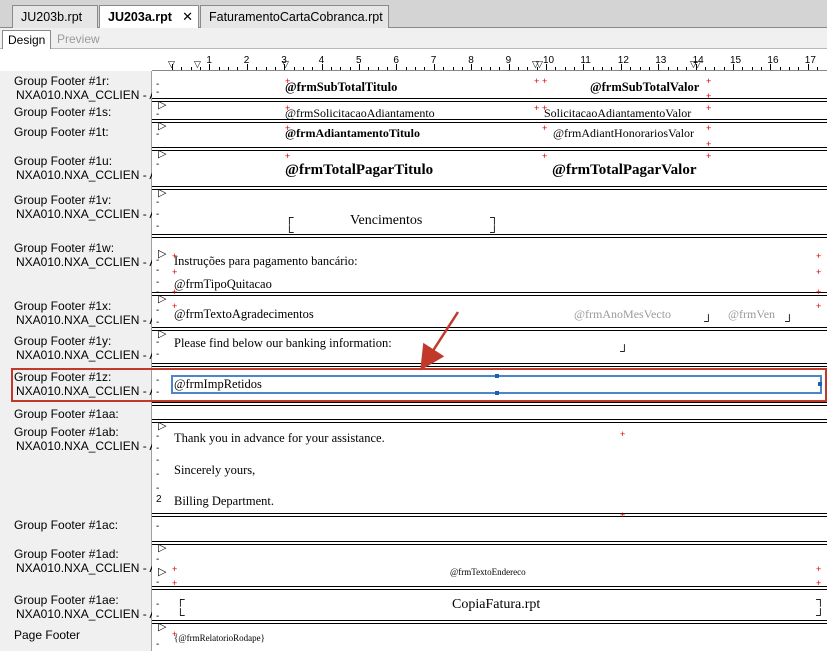  I want to click on field-ven: @frmVen, so click(751, 314).